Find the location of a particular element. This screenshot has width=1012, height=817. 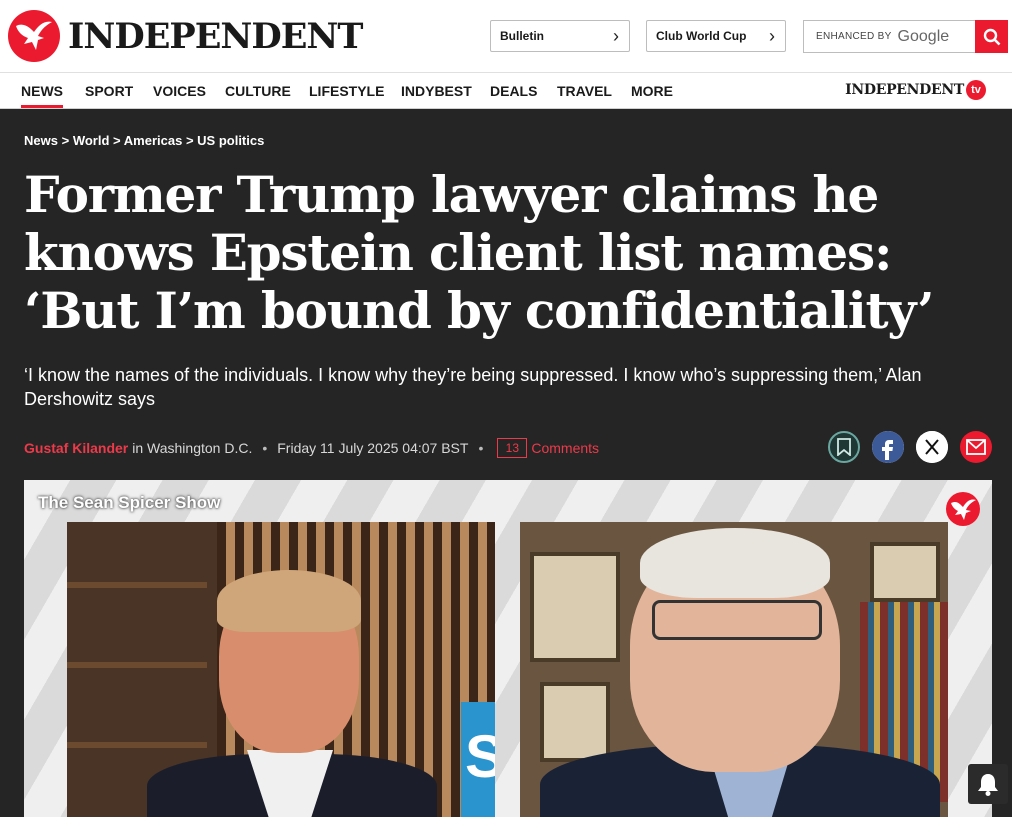

comments-link: Comments is located at coordinates (565, 448).